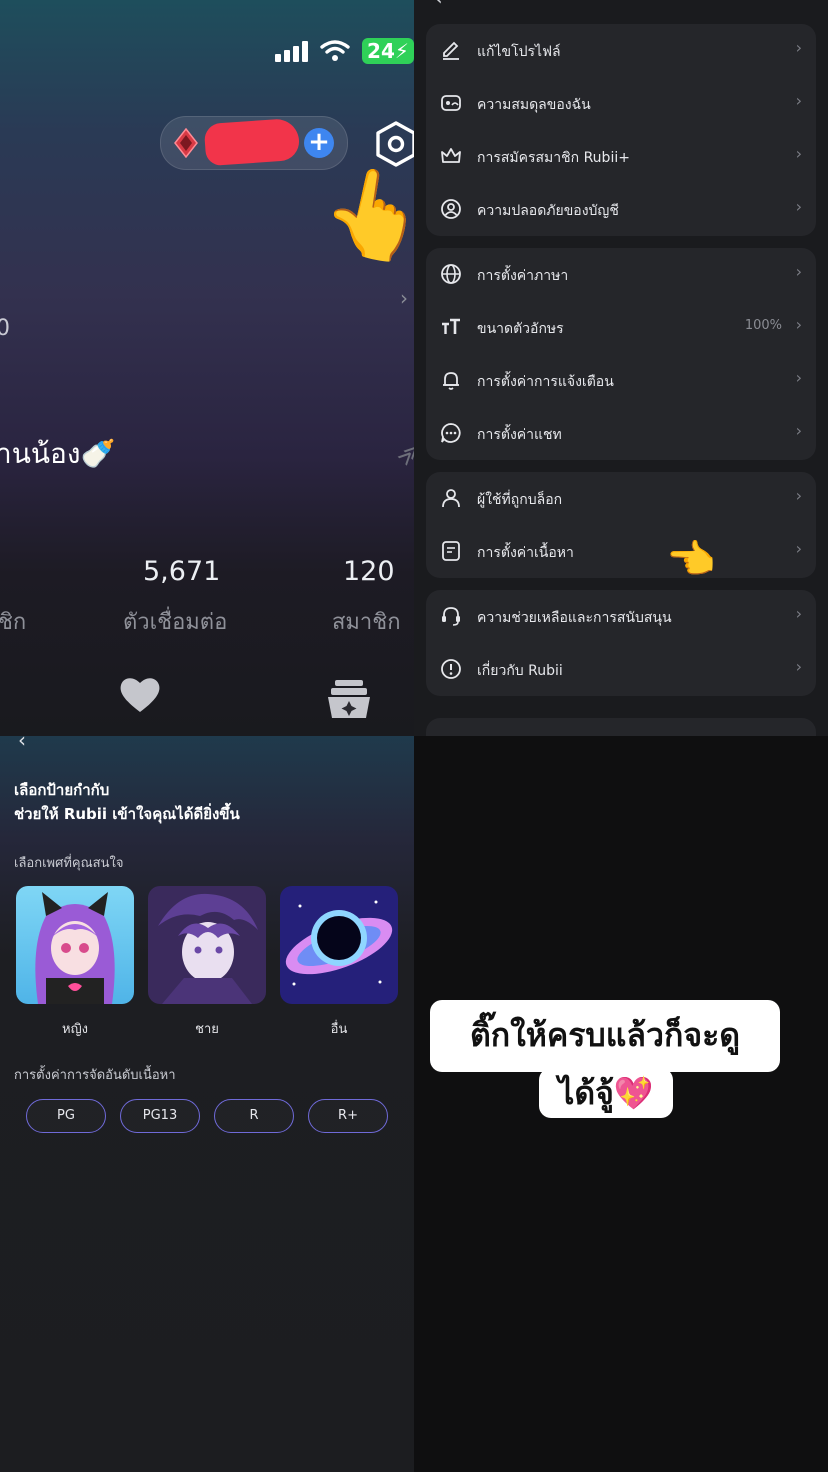 The image size is (828, 1472). I want to click on settings-row-label: การตั้งค่าการแจ้งเตือน, so click(545, 382).